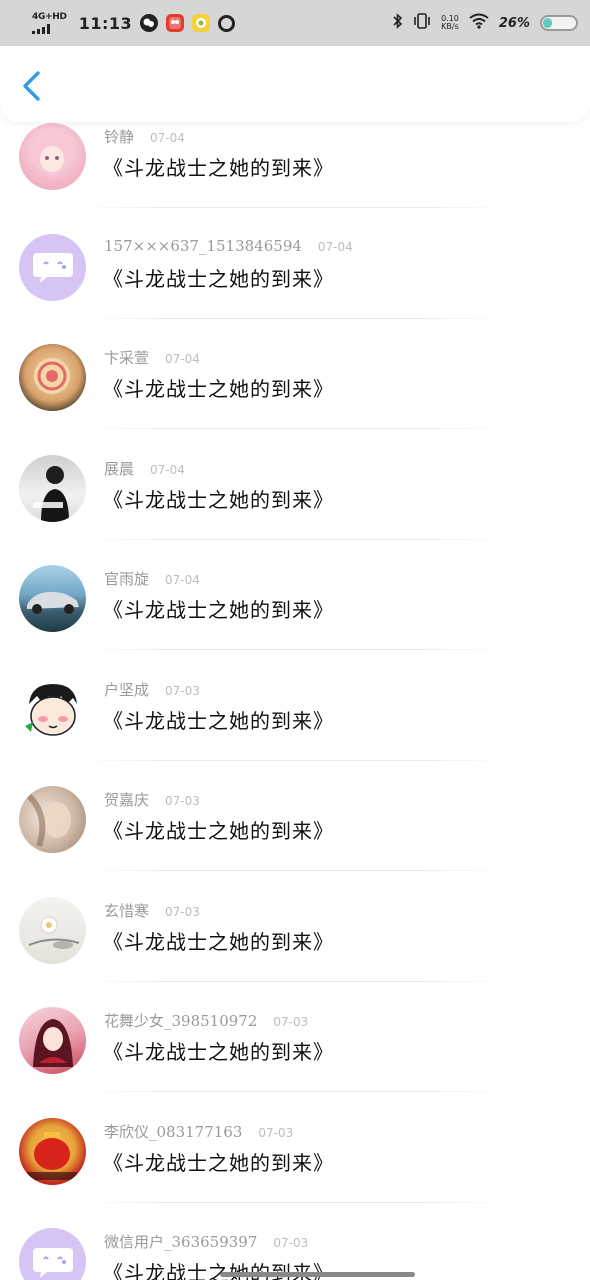 Image resolution: width=590 pixels, height=1280 pixels. What do you see at coordinates (295, 697) in the screenshot?
I see `list-item: 户坚成 07-03 《斗龙战士之她的到来》` at bounding box center [295, 697].